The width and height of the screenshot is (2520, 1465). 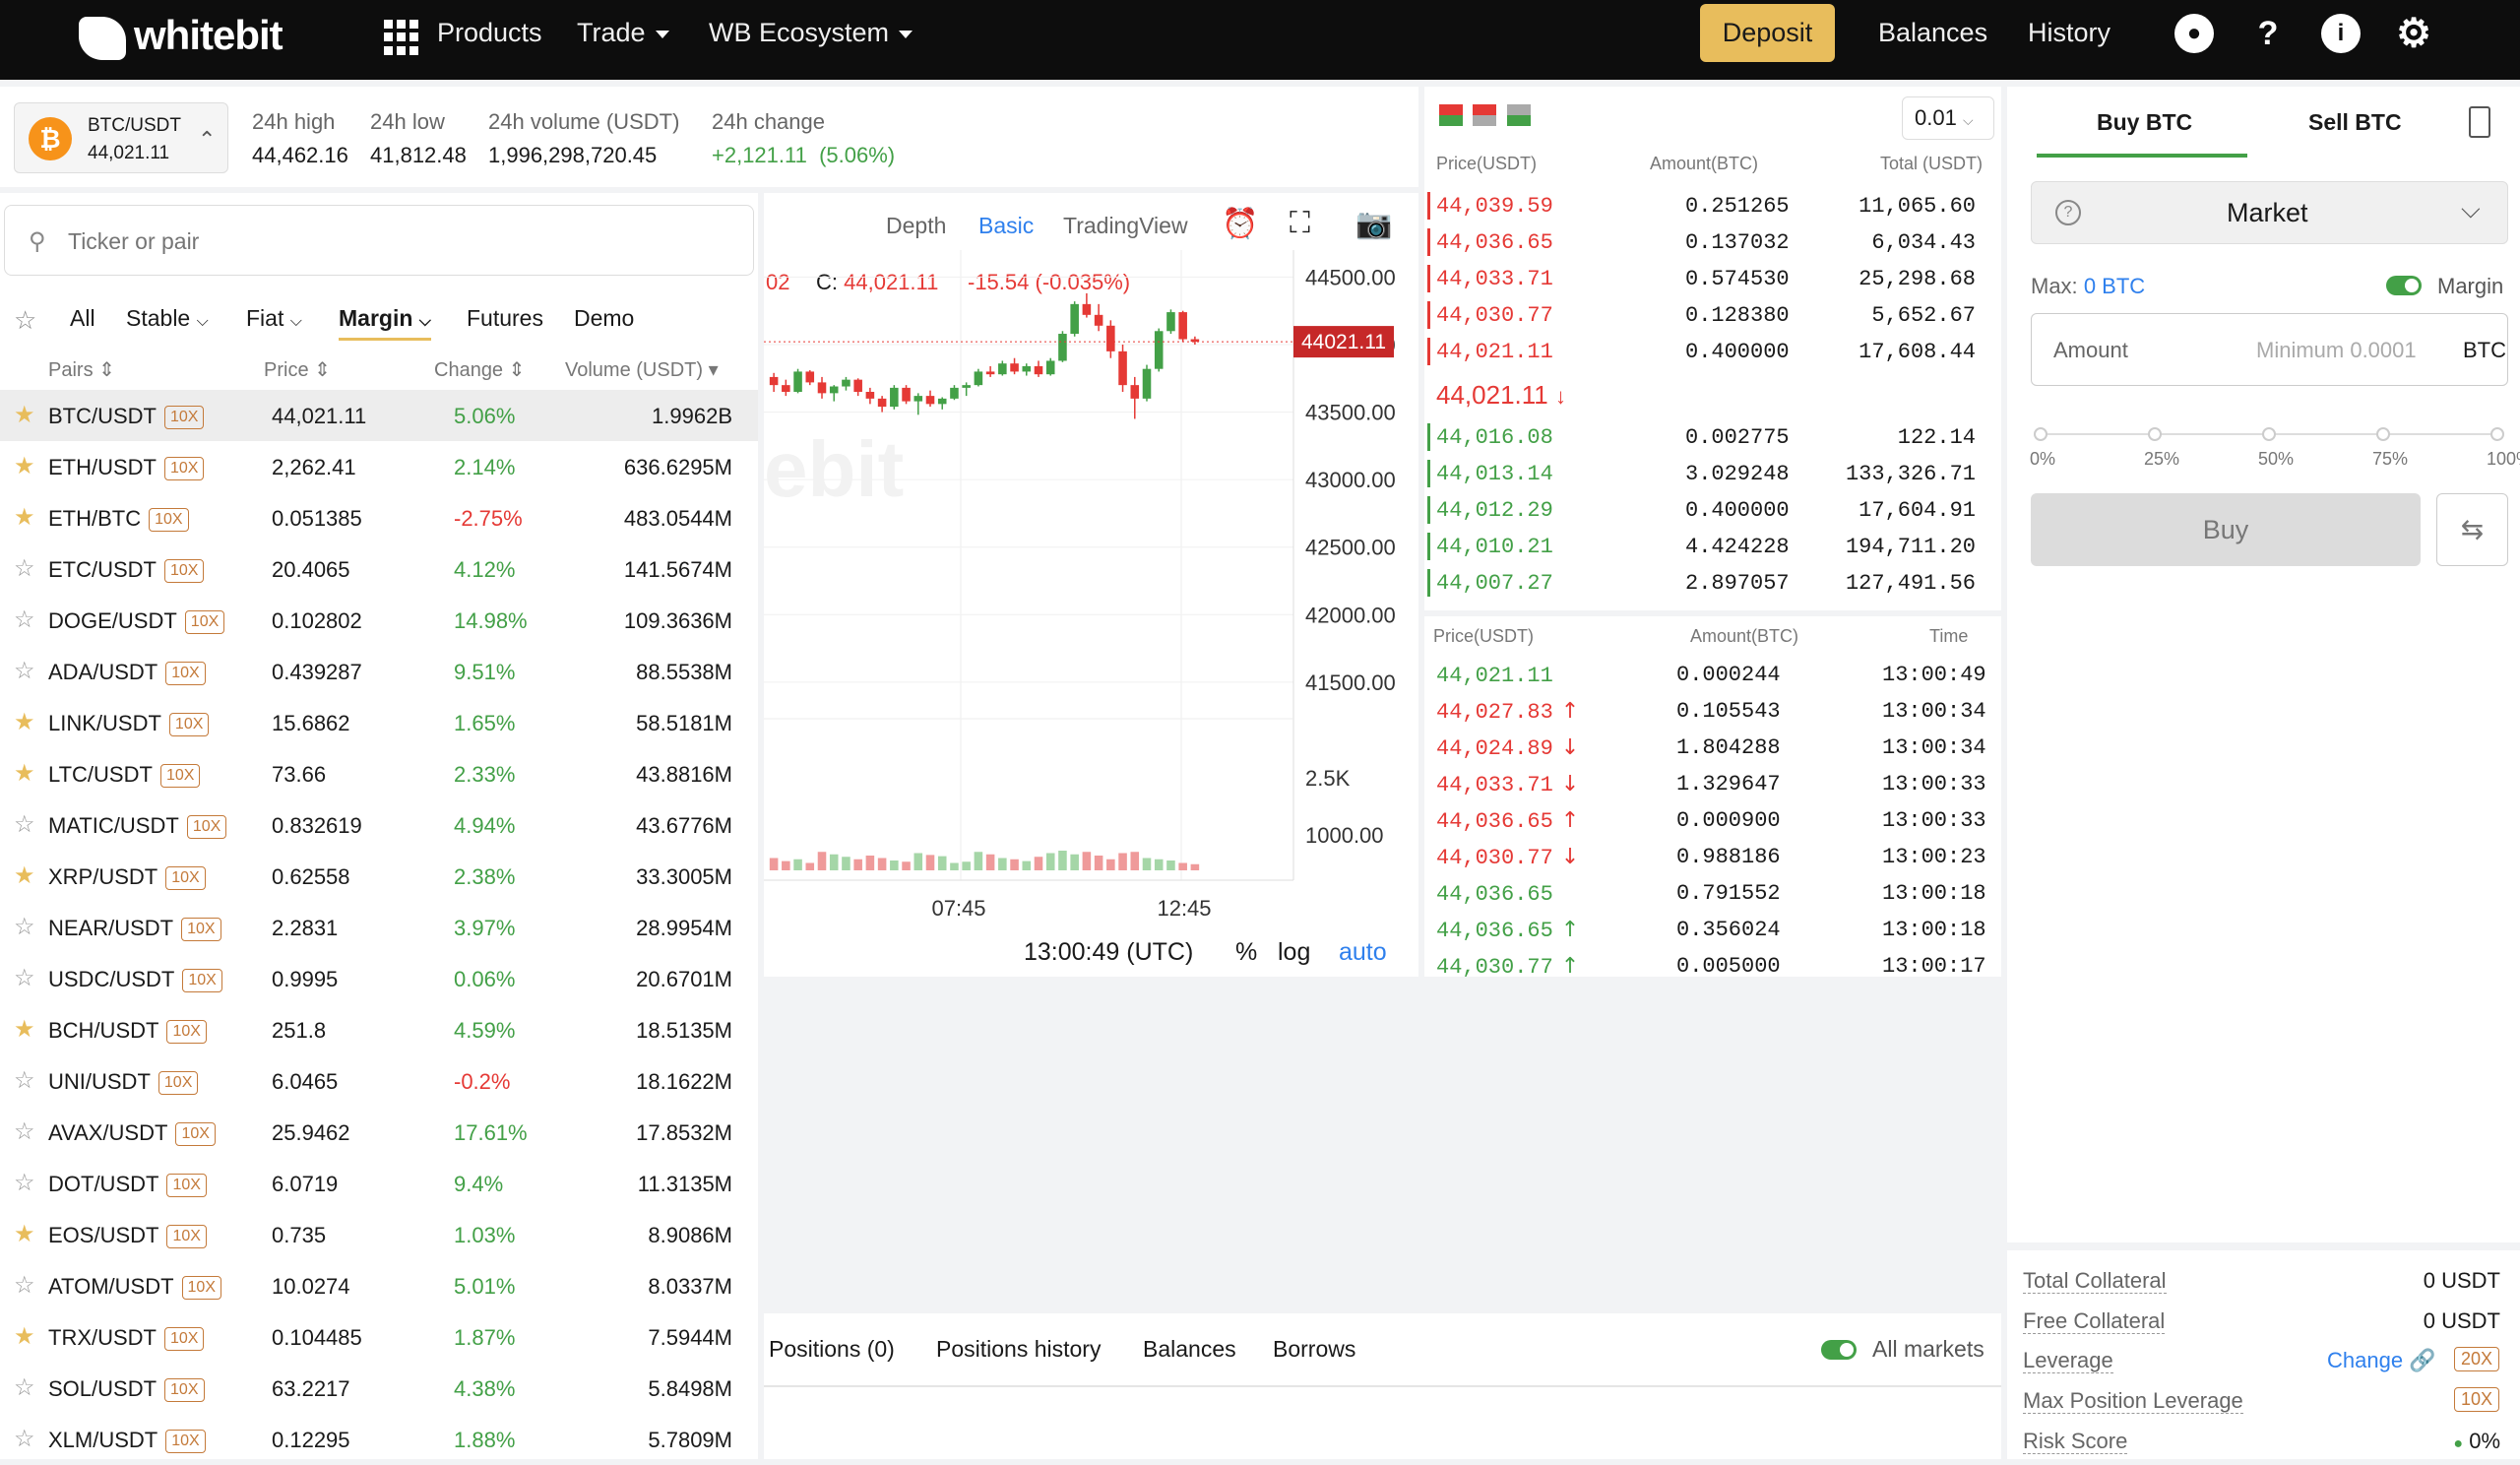 What do you see at coordinates (2268, 33) in the screenshot?
I see `support-chat-icon: ?` at bounding box center [2268, 33].